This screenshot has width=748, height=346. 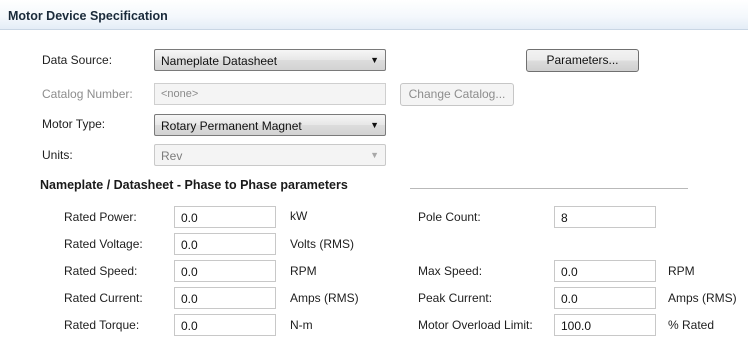 What do you see at coordinates (702, 298) in the screenshot?
I see `peak-current-unit: Amps (RMS)` at bounding box center [702, 298].